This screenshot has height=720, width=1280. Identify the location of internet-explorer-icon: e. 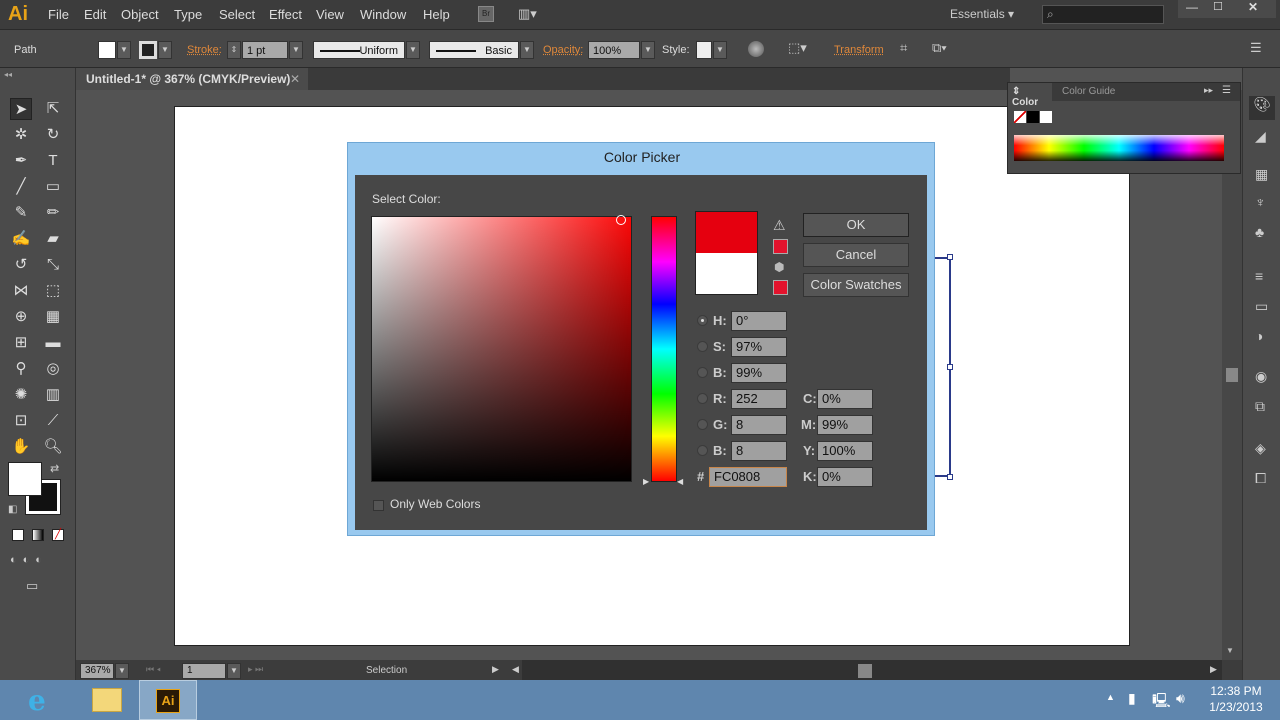
(37, 700).